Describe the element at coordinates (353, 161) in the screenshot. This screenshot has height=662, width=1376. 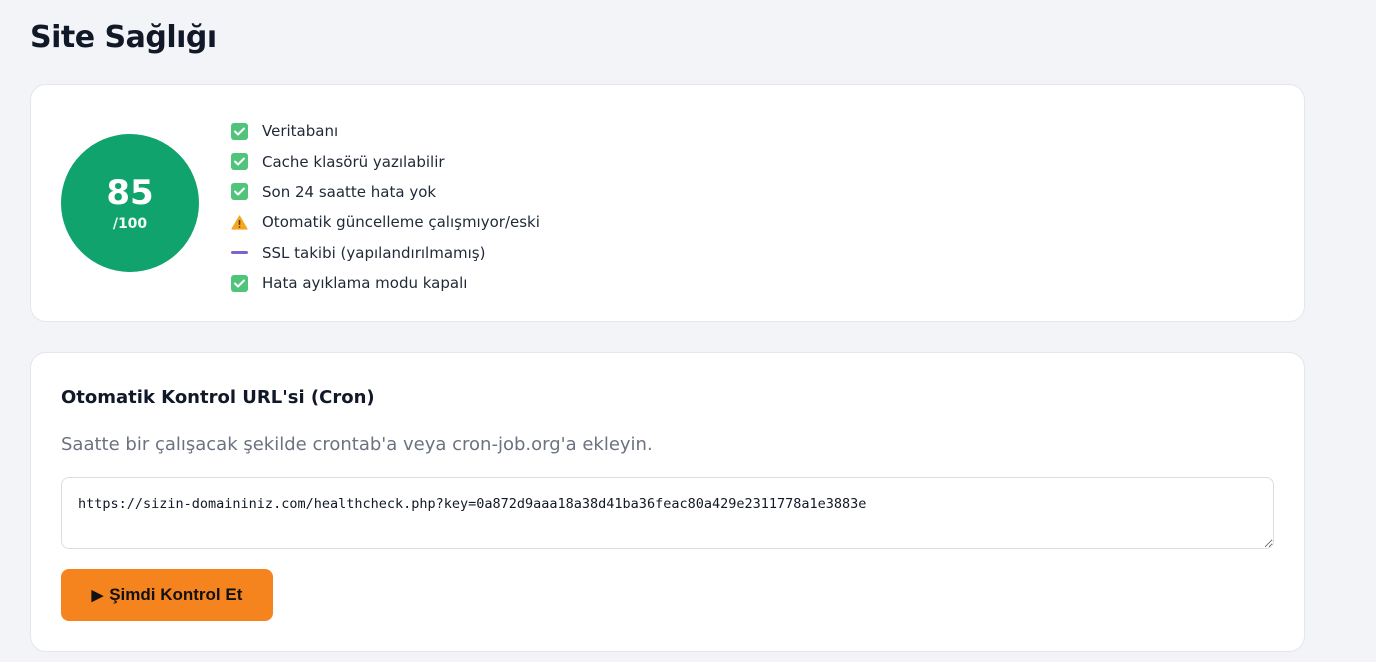
I see `check-label: Cache klasörü yazılabilir` at that location.